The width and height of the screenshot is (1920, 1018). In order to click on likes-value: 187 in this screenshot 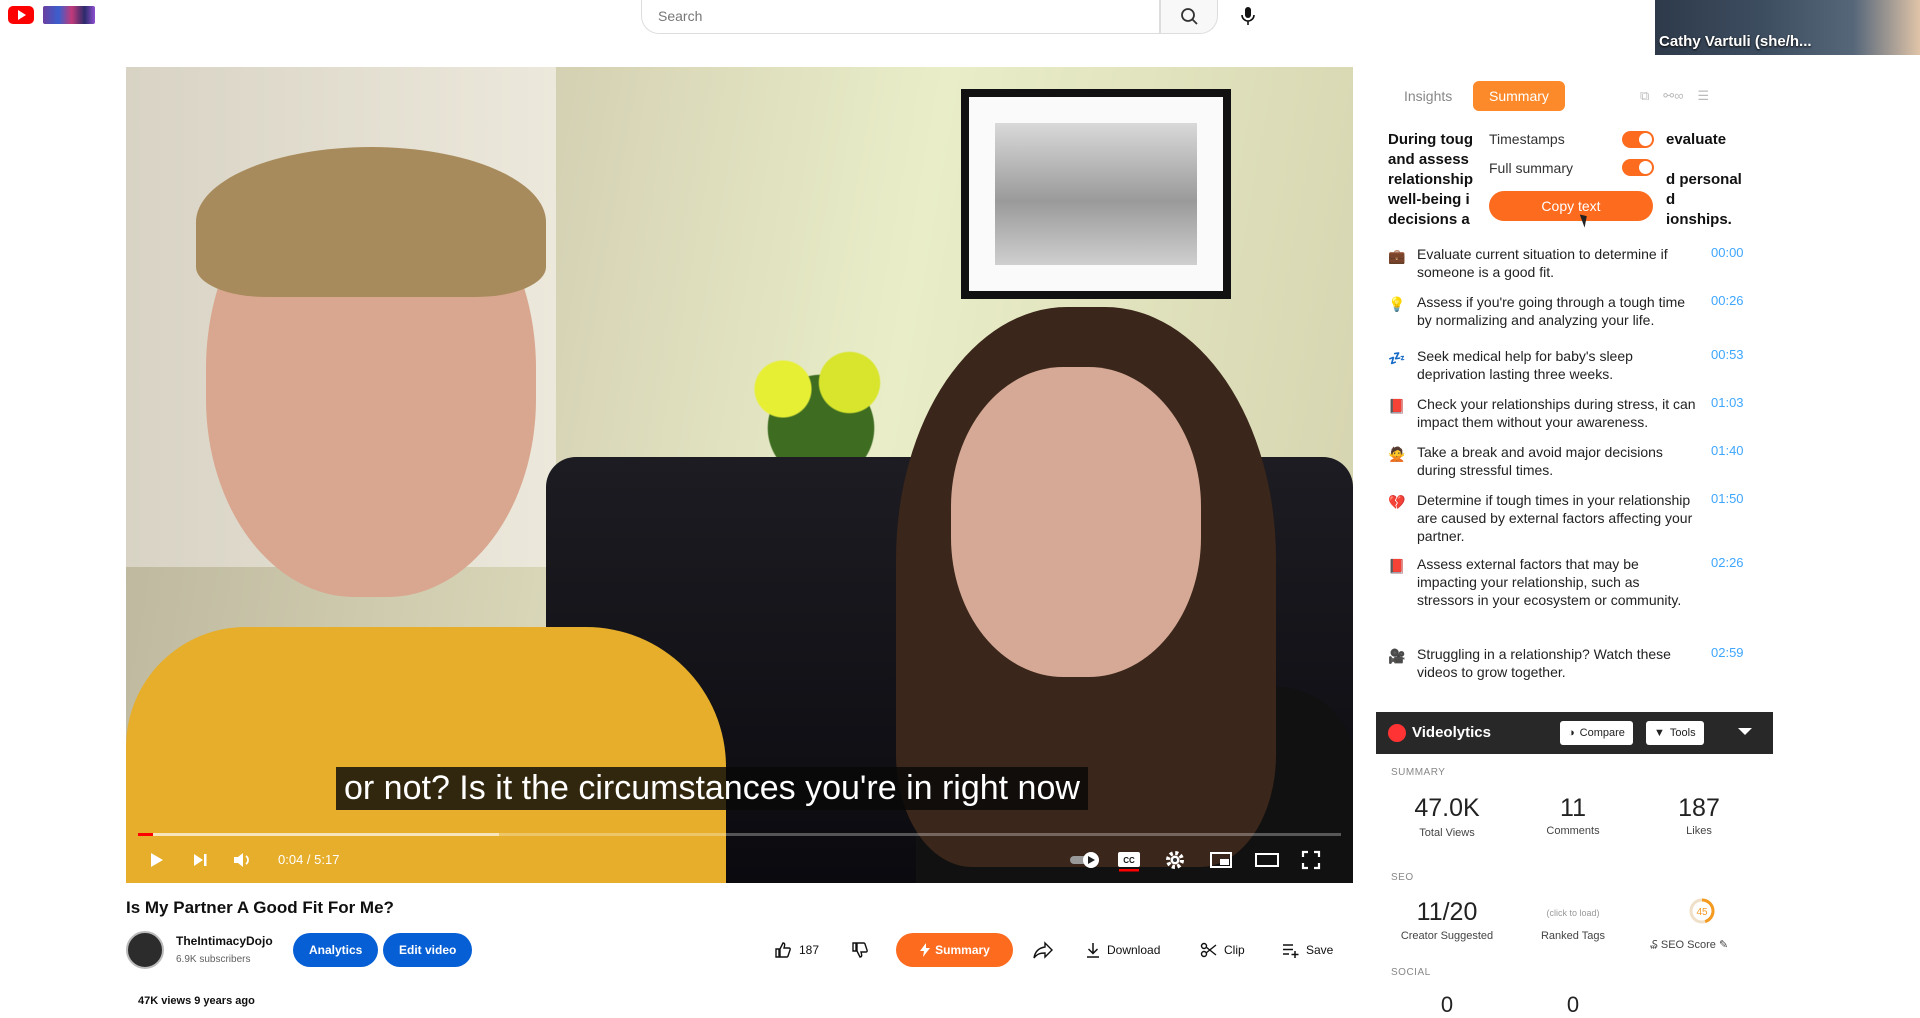, I will do `click(1699, 808)`.